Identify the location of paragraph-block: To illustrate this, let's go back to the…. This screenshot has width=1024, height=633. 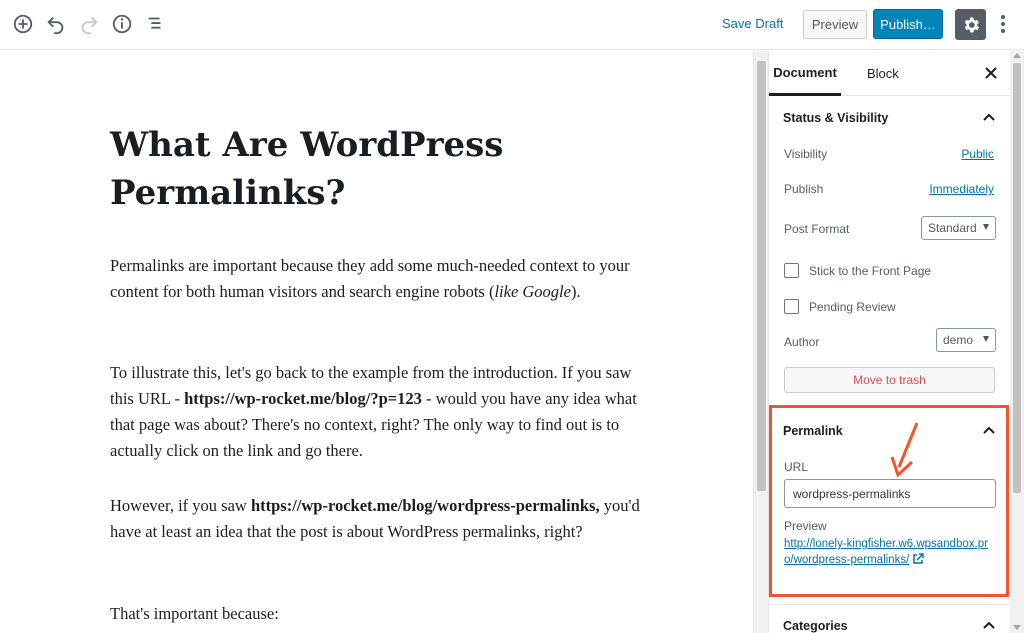
(375, 412).